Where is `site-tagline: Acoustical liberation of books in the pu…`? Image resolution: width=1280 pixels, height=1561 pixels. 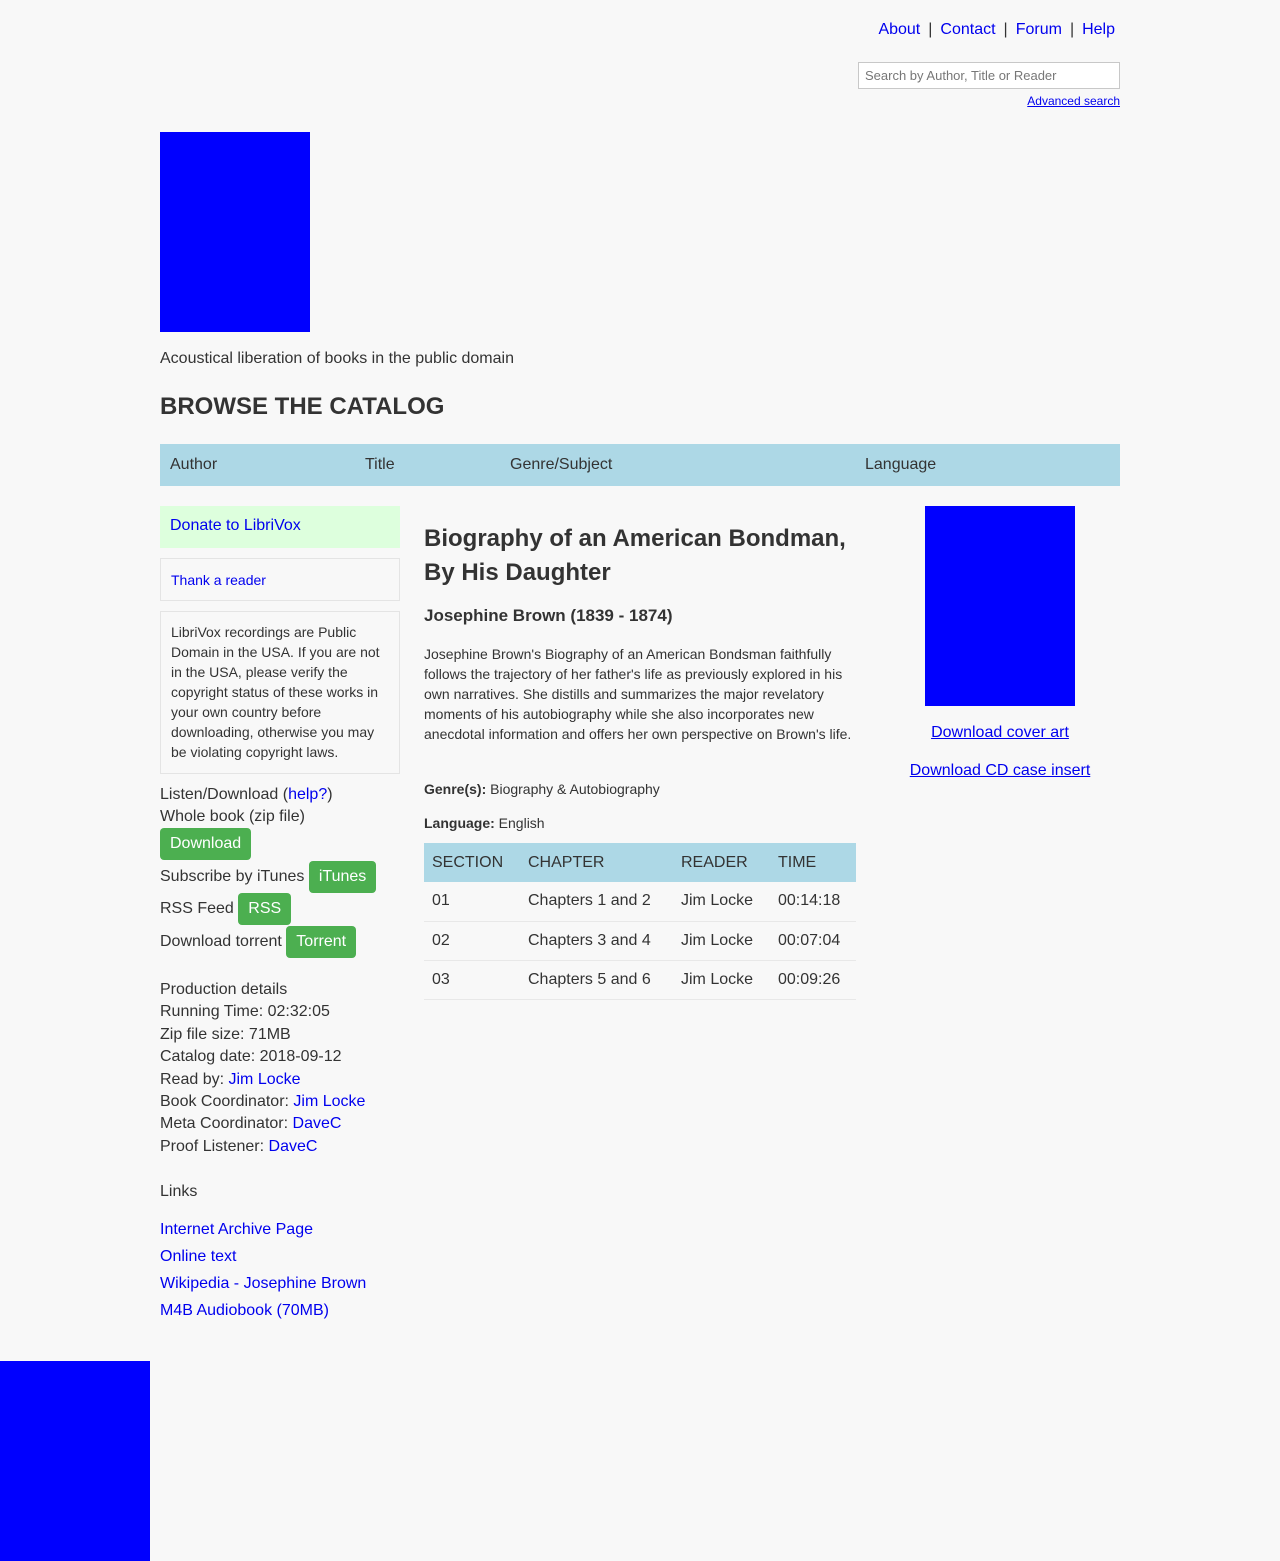 site-tagline: Acoustical liberation of books in the pu… is located at coordinates (337, 358).